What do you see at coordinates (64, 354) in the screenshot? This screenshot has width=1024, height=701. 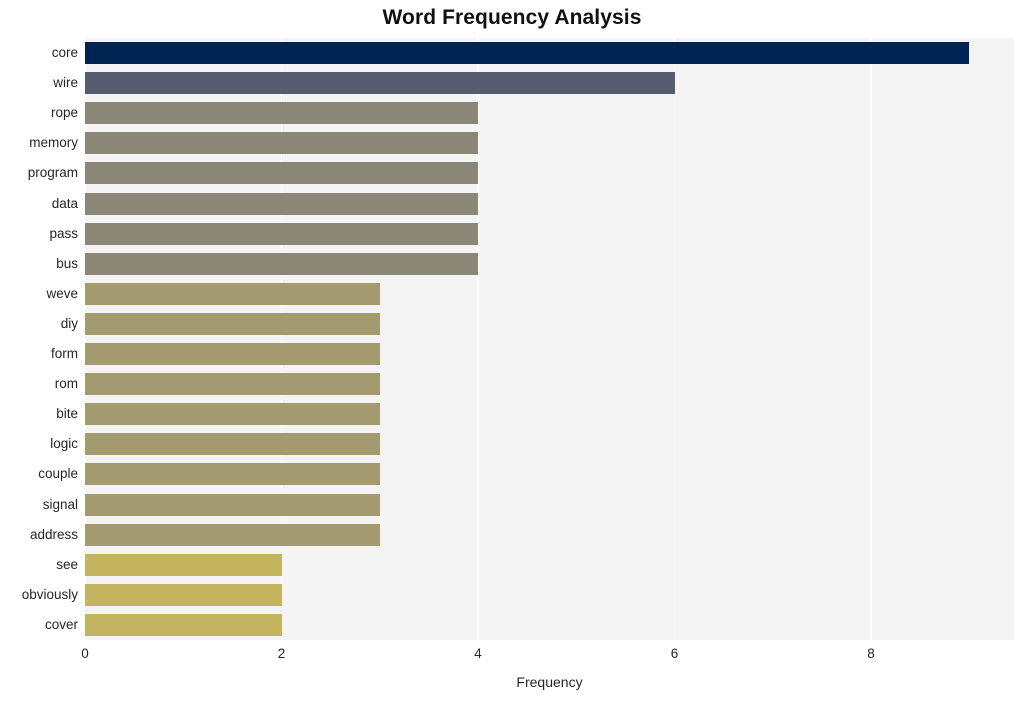 I see `y-tick-label-form: form` at bounding box center [64, 354].